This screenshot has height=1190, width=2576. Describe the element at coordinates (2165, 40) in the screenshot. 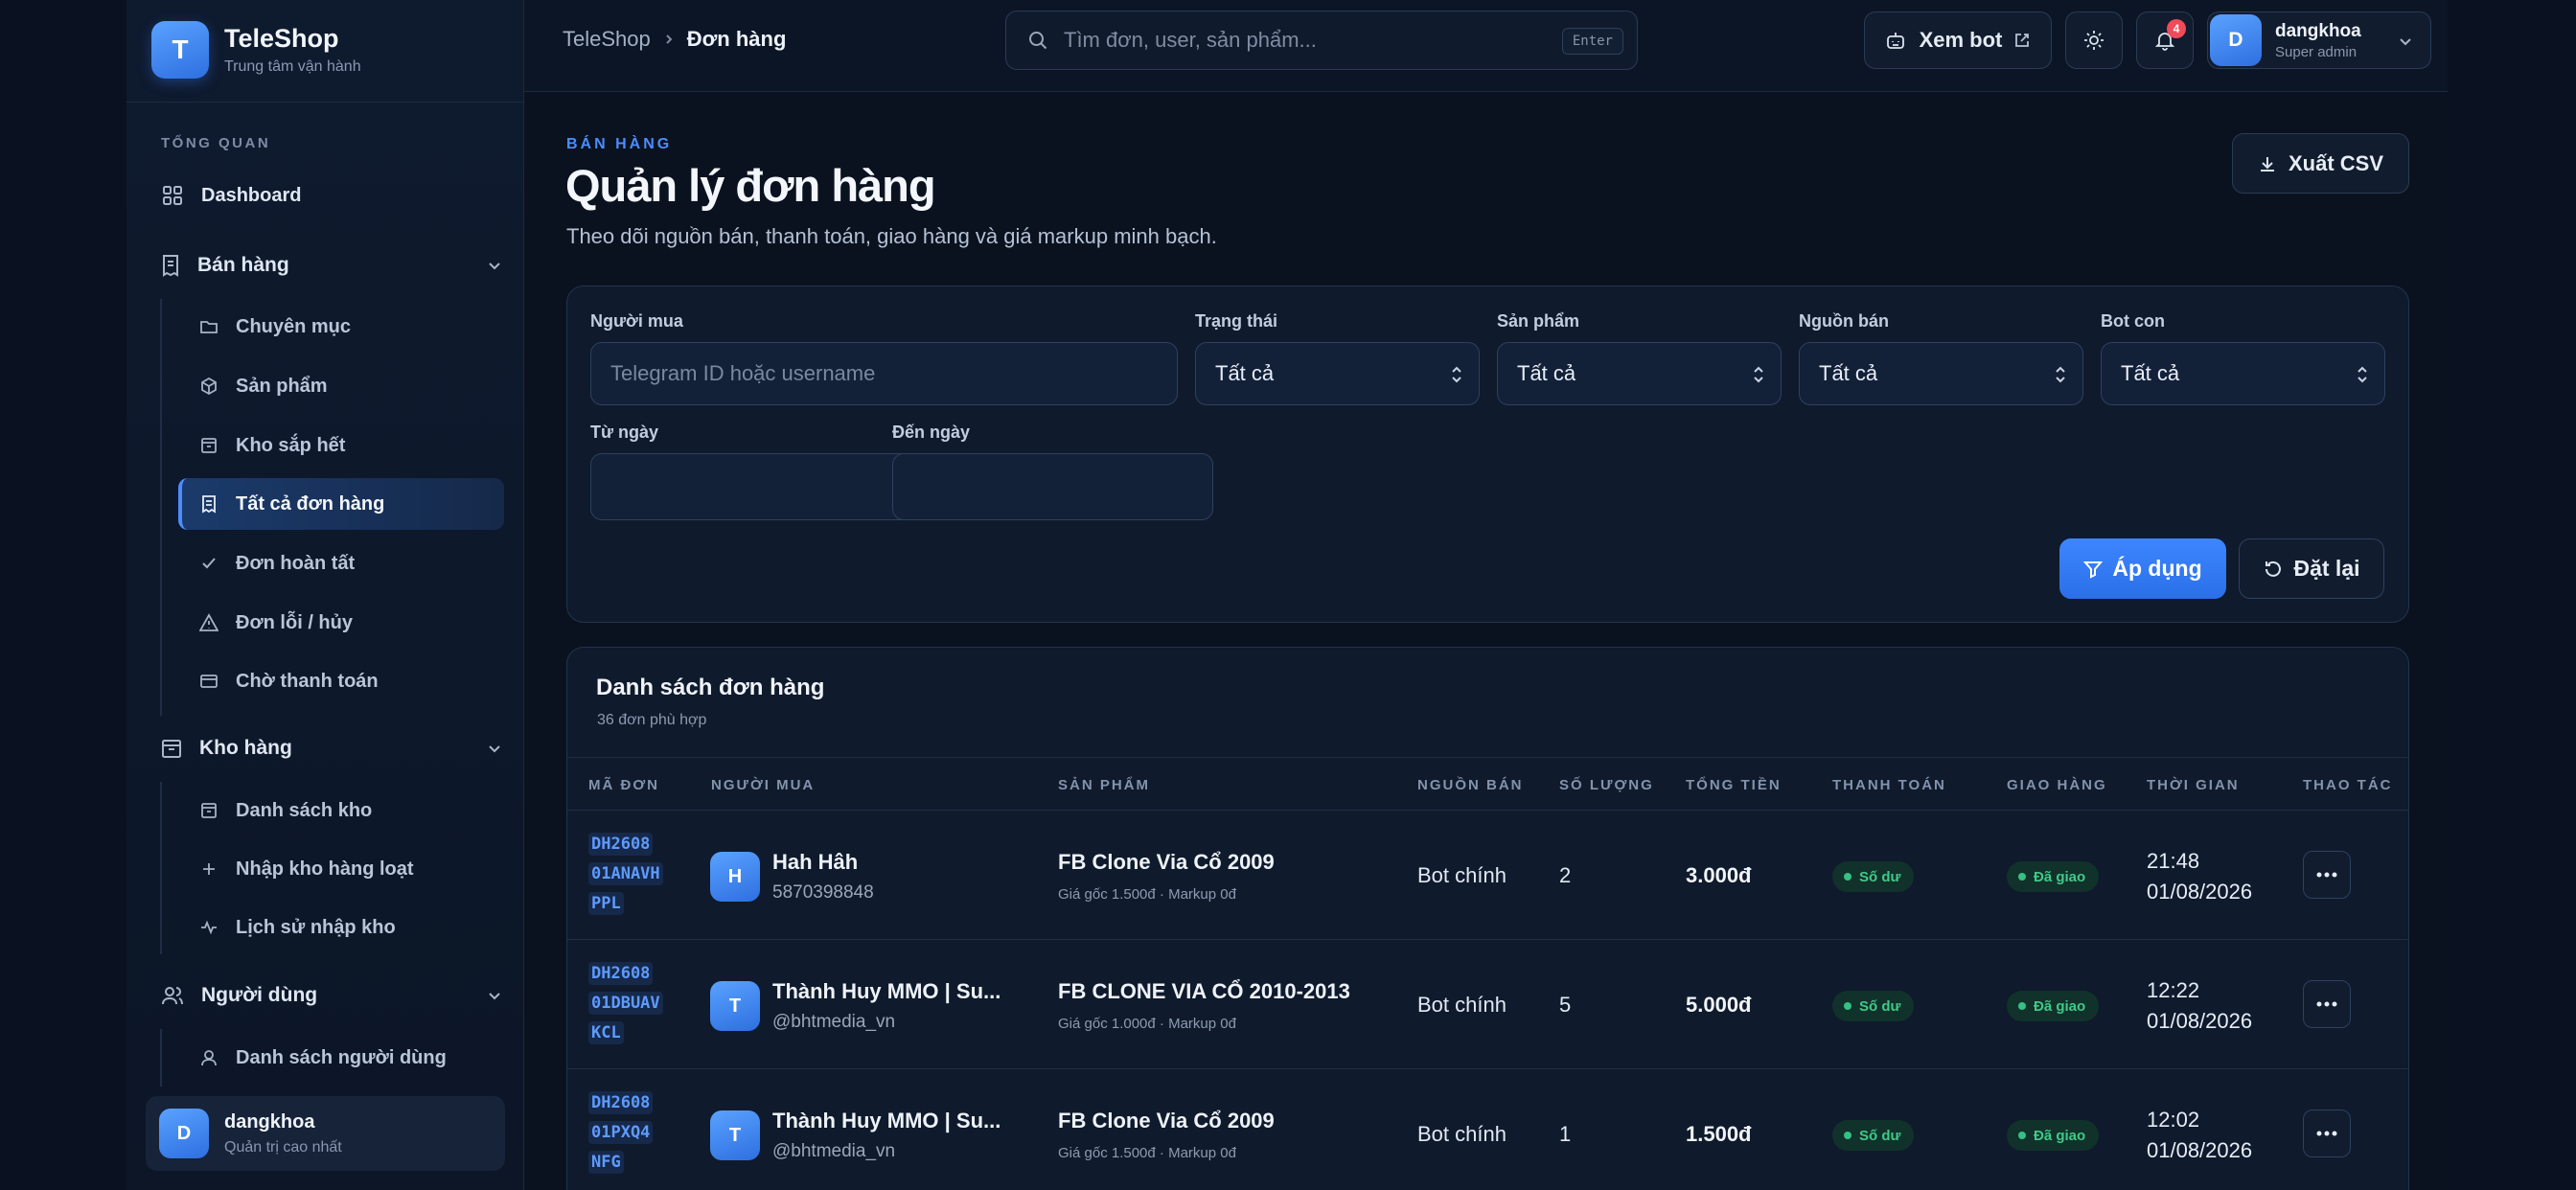

I see `notifications-button: 4` at that location.